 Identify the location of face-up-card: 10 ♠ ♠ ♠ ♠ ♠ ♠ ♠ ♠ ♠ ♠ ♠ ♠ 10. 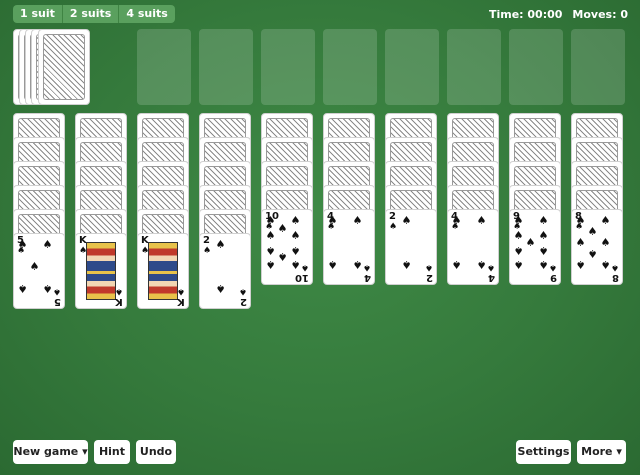
(287, 247).